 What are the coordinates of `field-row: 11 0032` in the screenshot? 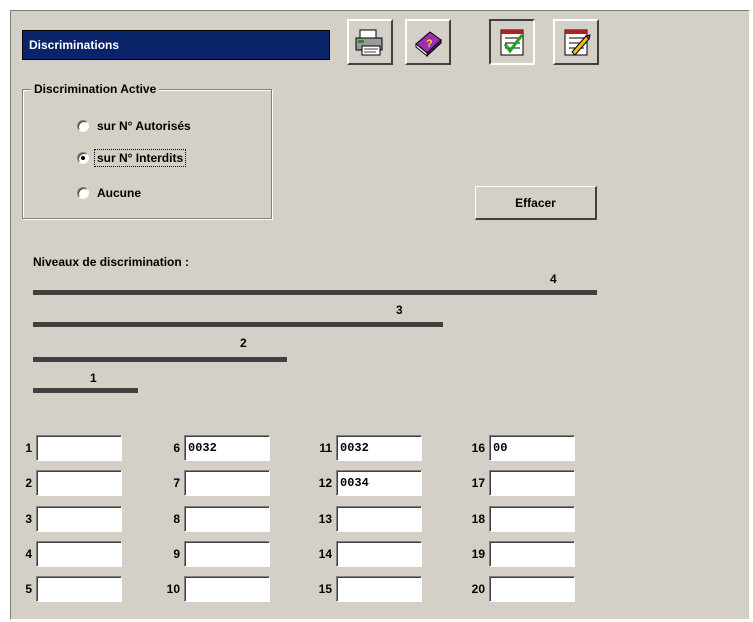 It's located at (368, 448).